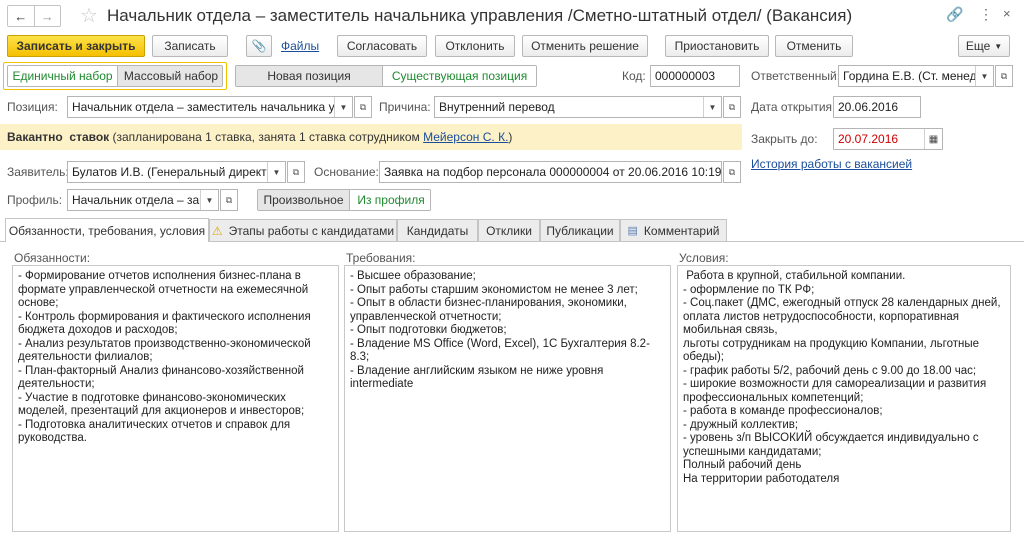 This screenshot has width=1024, height=545. I want to click on files-link: Файлы, so click(300, 46).